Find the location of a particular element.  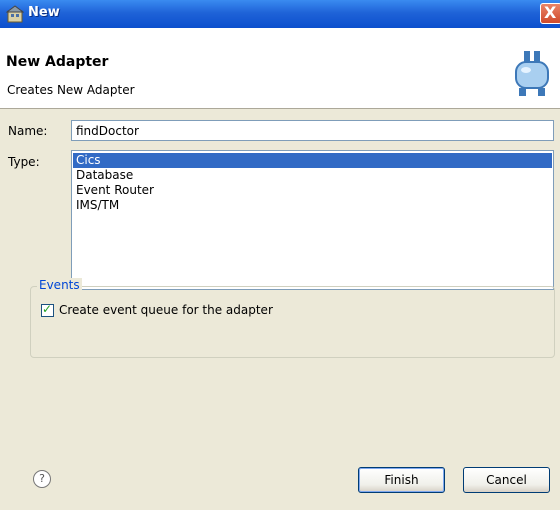

create-event-queue-checkbox: ✓ is located at coordinates (47, 309).